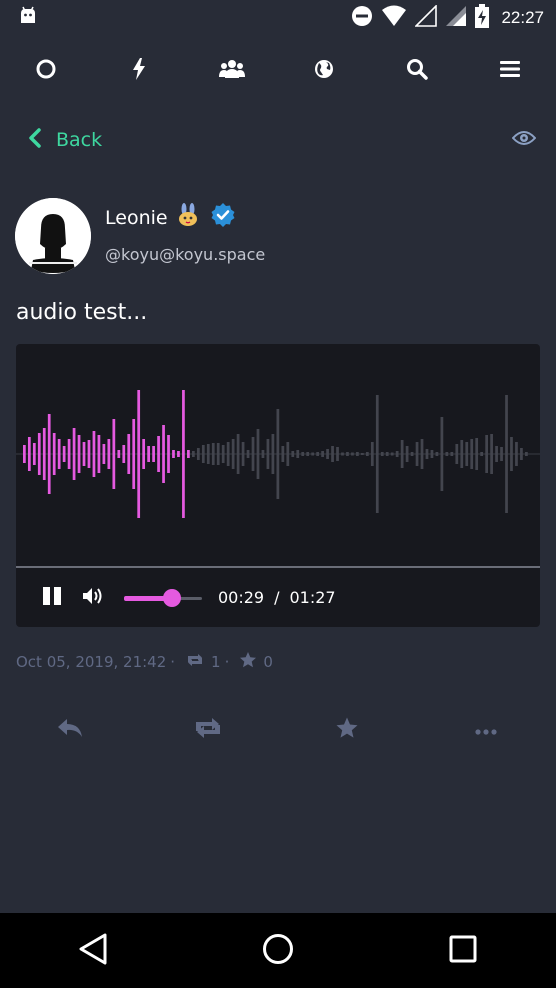 Image resolution: width=556 pixels, height=988 pixels. Describe the element at coordinates (28, 18) in the screenshot. I see `android-icon` at that location.